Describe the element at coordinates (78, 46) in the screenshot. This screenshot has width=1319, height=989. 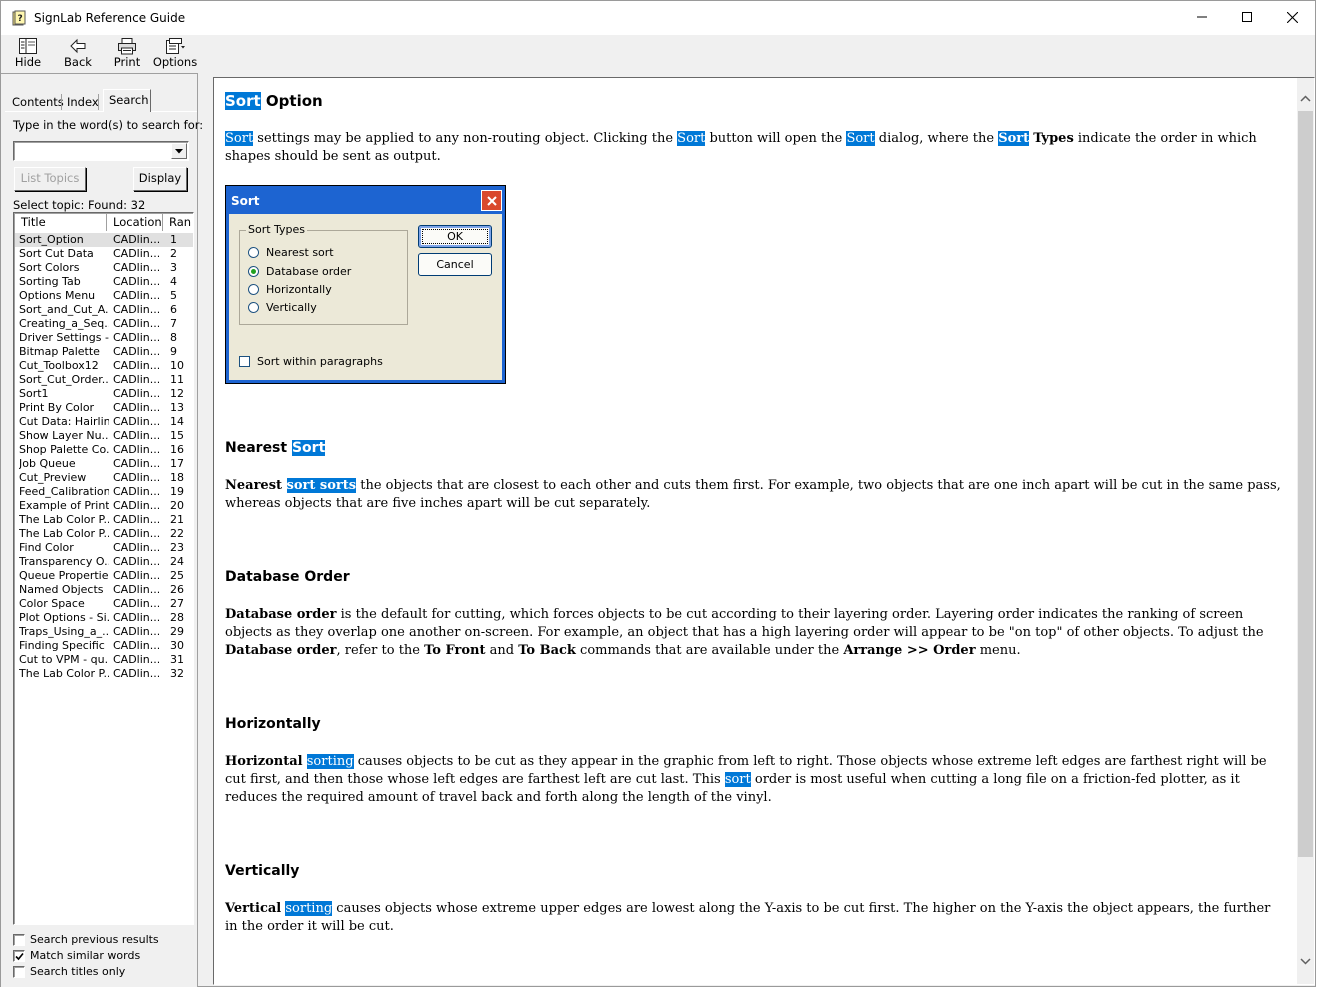
I see `back-arrow-icon` at that location.